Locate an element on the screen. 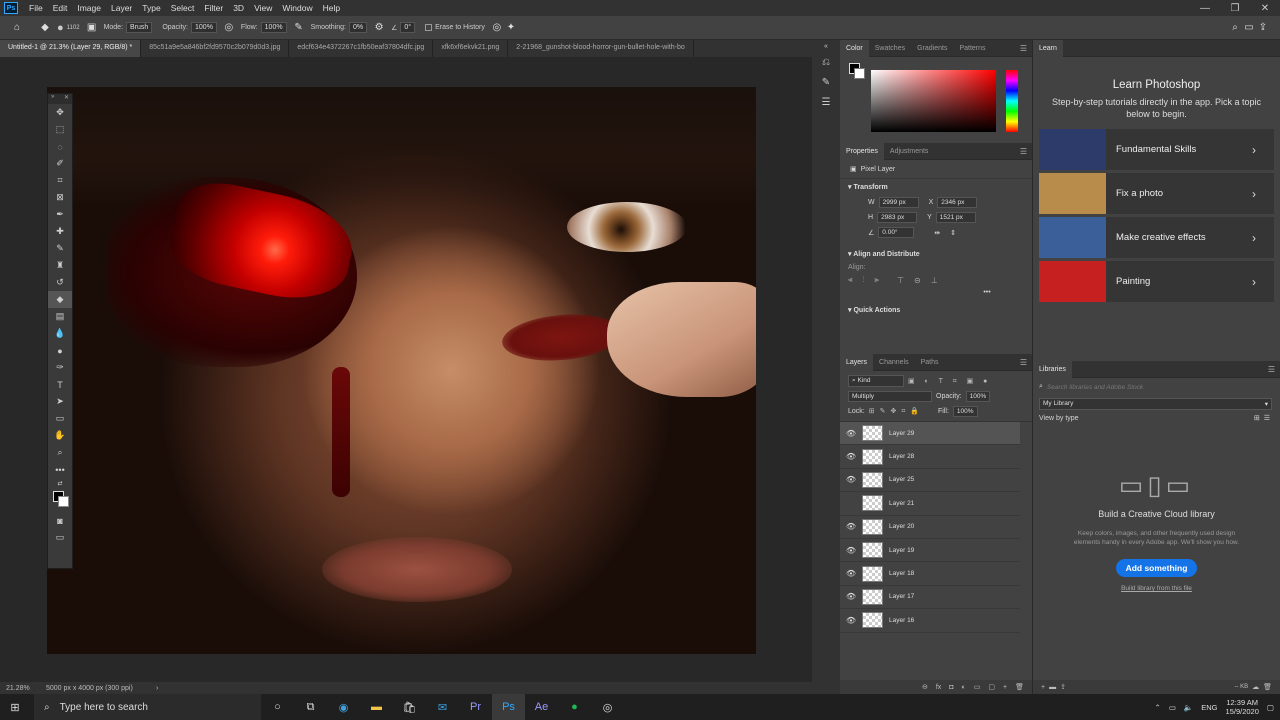 This screenshot has height=720, width=1280. network-icon: ▭ is located at coordinates (1172, 707).